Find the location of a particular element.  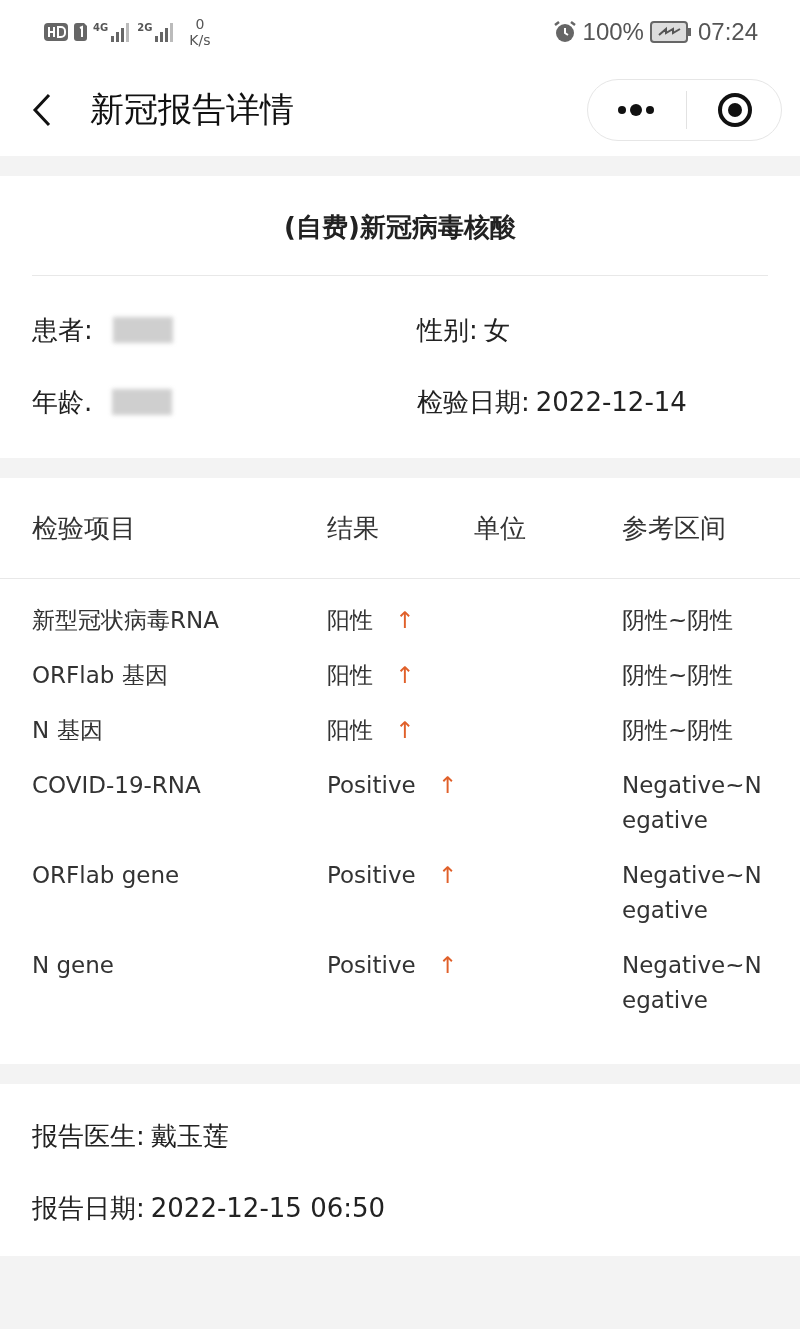

close-target-icon is located at coordinates (735, 110).